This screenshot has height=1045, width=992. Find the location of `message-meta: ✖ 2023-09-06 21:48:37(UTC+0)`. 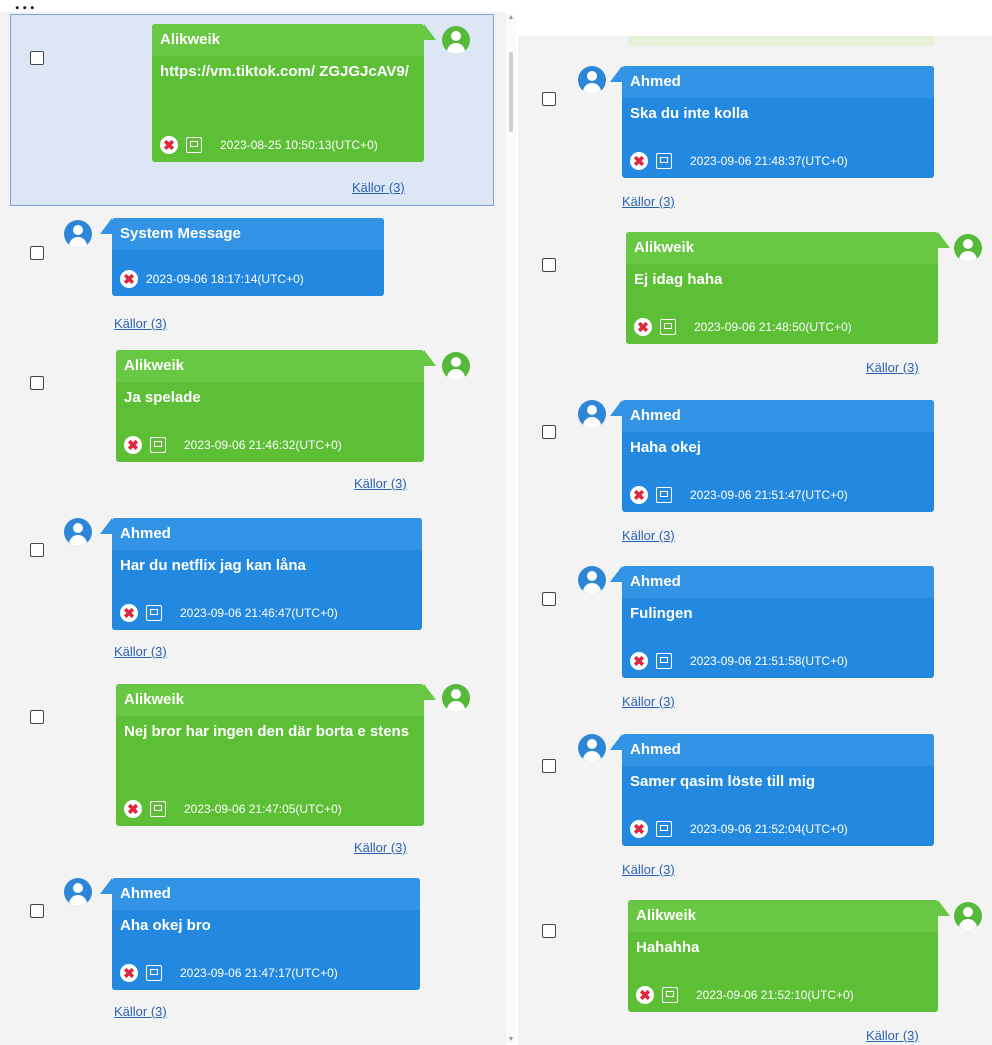

message-meta: ✖ 2023-09-06 21:48:37(UTC+0) is located at coordinates (739, 161).